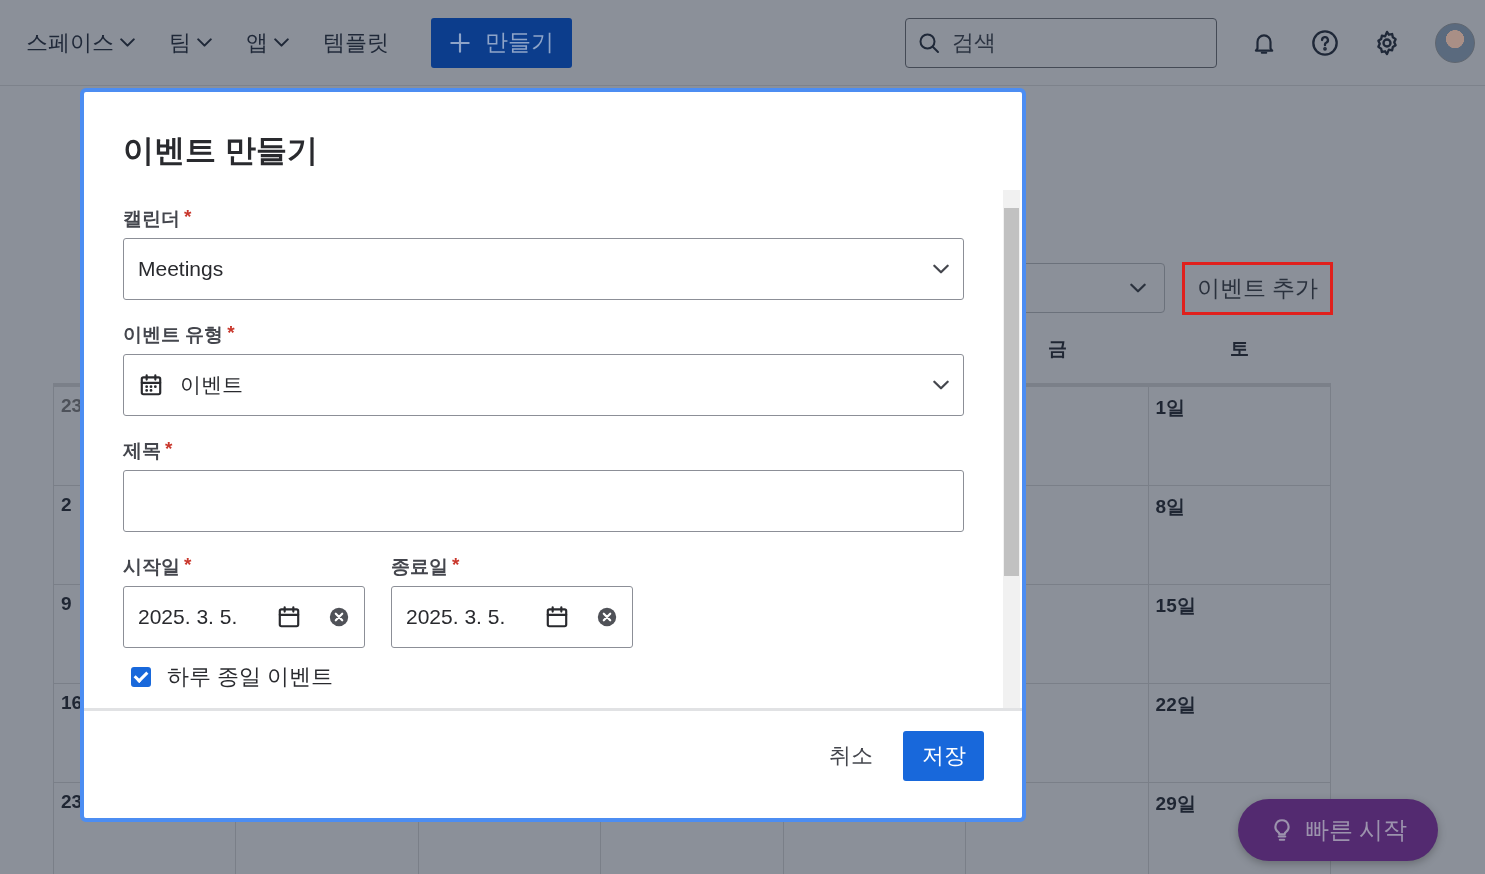  What do you see at coordinates (543, 385) in the screenshot?
I see `select-field: 이벤트` at bounding box center [543, 385].